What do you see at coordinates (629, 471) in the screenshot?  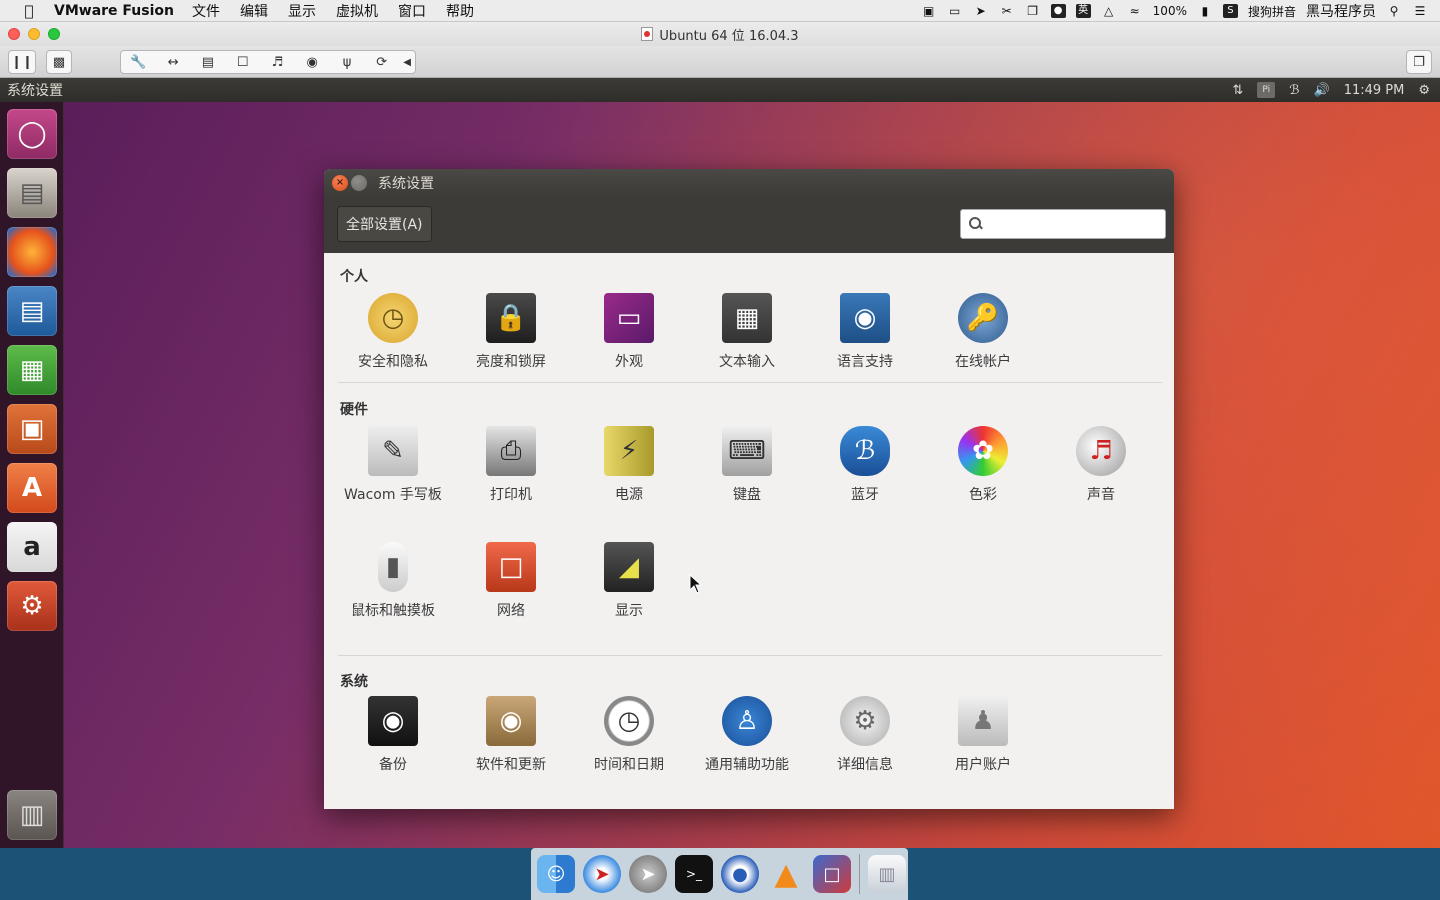 I see `settings-item-power: ⚡ 电源` at bounding box center [629, 471].